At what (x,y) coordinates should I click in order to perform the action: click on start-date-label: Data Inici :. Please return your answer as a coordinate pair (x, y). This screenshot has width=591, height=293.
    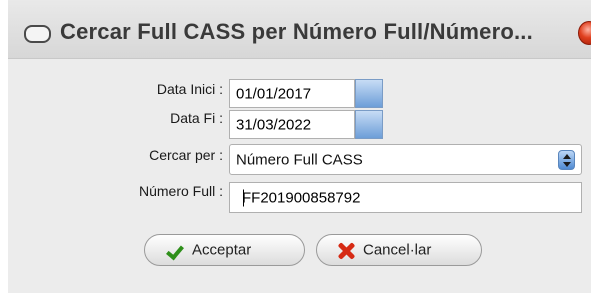
    Looking at the image, I should click on (189, 89).